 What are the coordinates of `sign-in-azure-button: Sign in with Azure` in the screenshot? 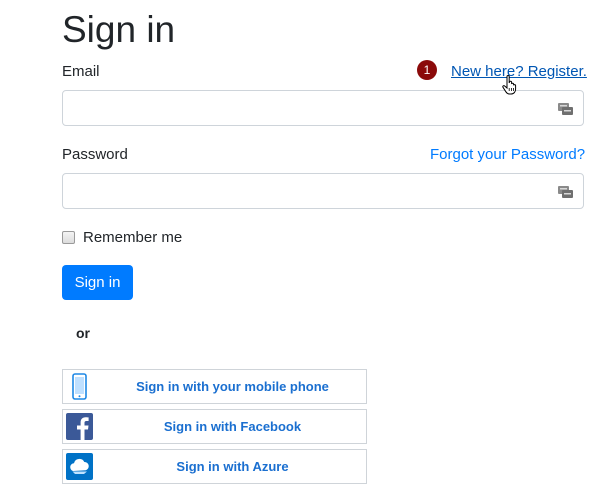 It's located at (214, 466).